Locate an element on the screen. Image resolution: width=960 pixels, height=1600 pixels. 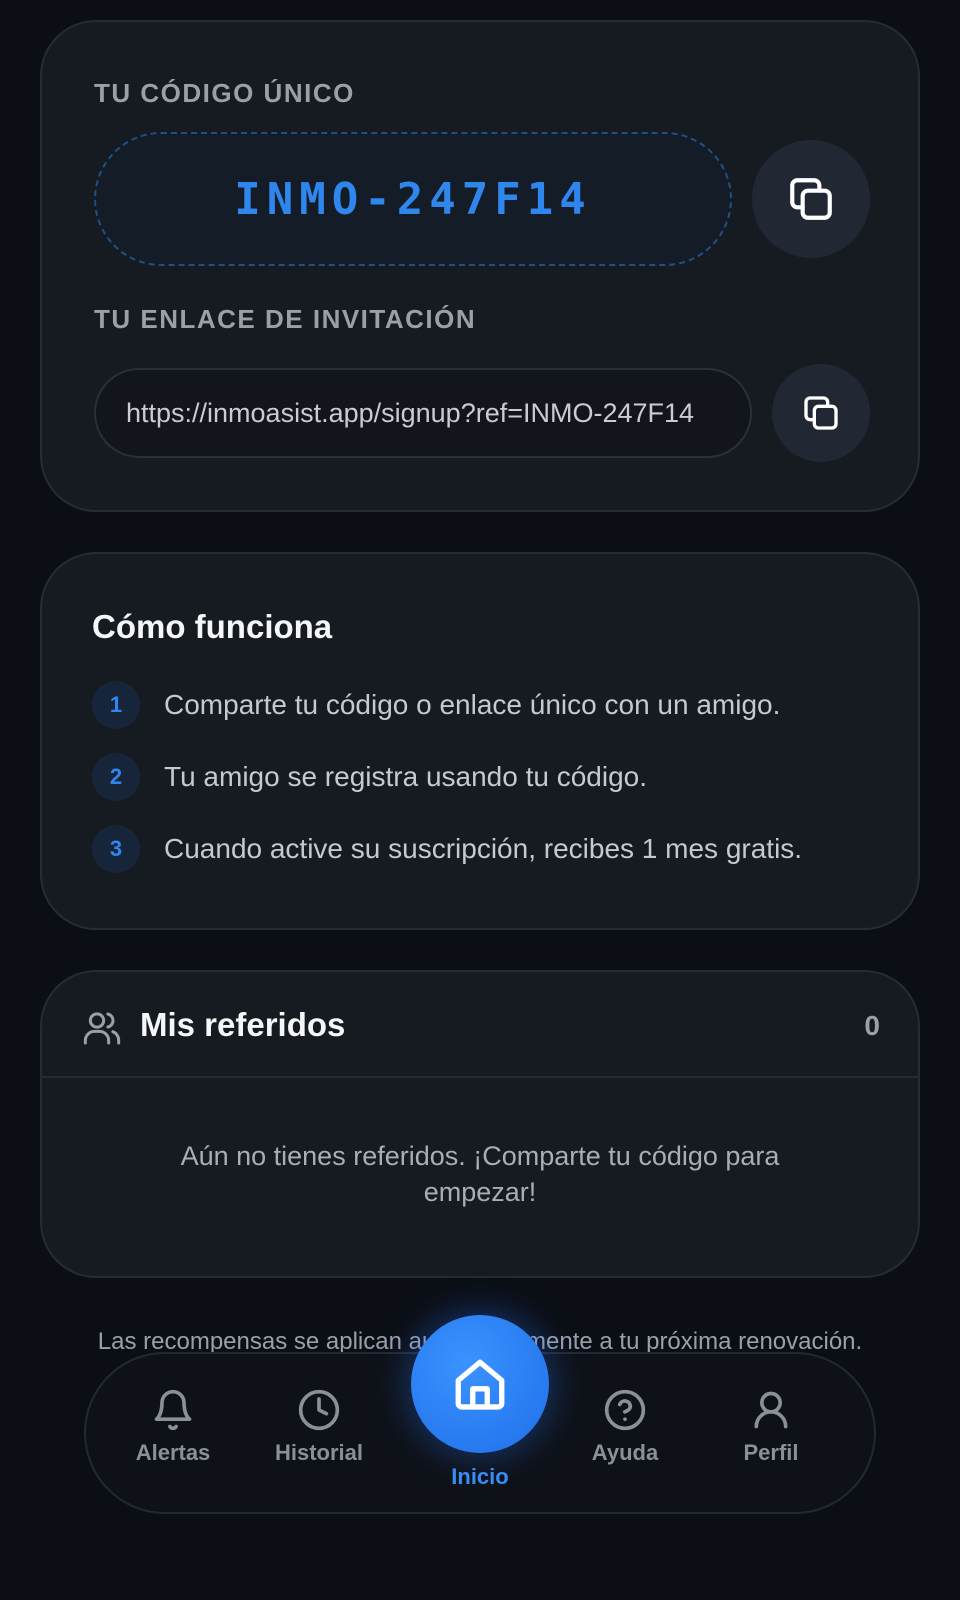
help-circle-icon is located at coordinates (625, 1410).